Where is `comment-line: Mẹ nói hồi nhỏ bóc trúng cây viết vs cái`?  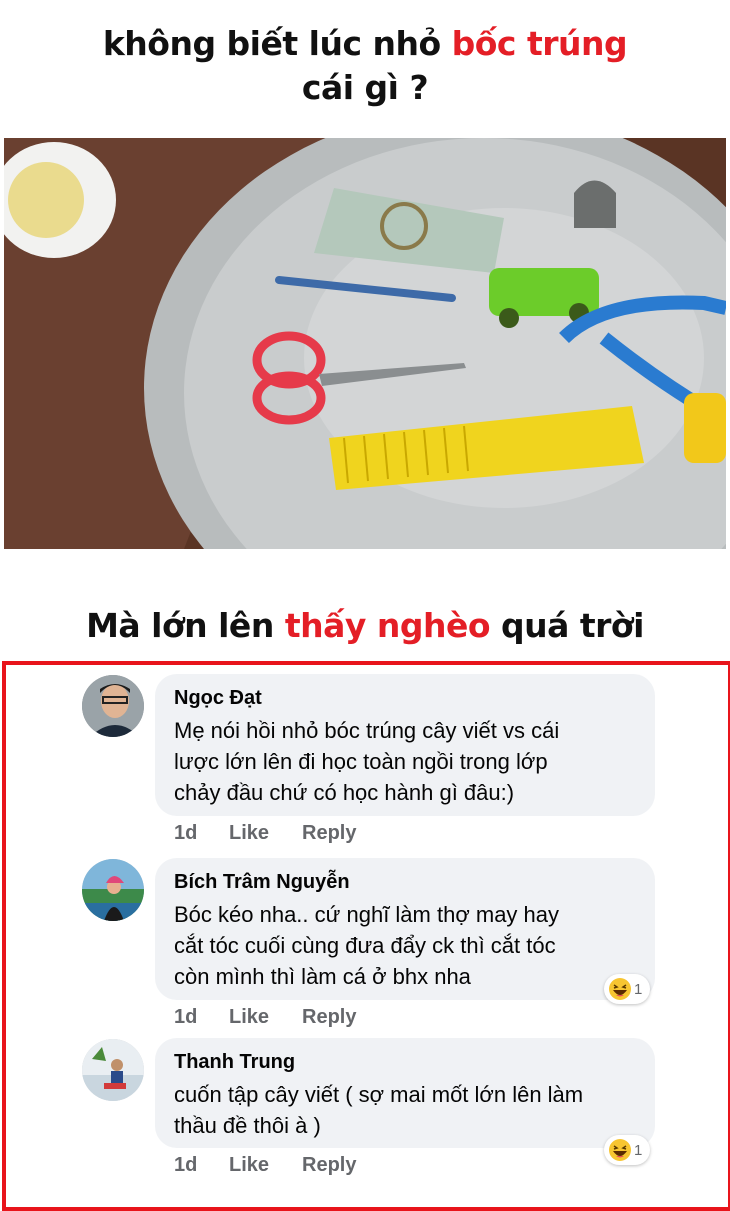 comment-line: Mẹ nói hồi nhỏ bóc trúng cây viết vs cái is located at coordinates (367, 730).